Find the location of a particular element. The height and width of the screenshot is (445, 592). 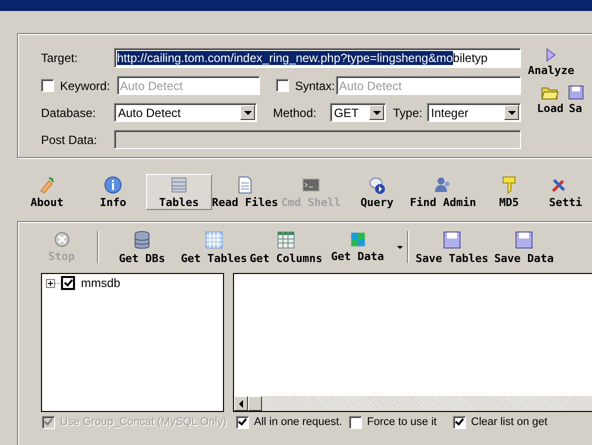

speech-bubble-icon is located at coordinates (377, 185).